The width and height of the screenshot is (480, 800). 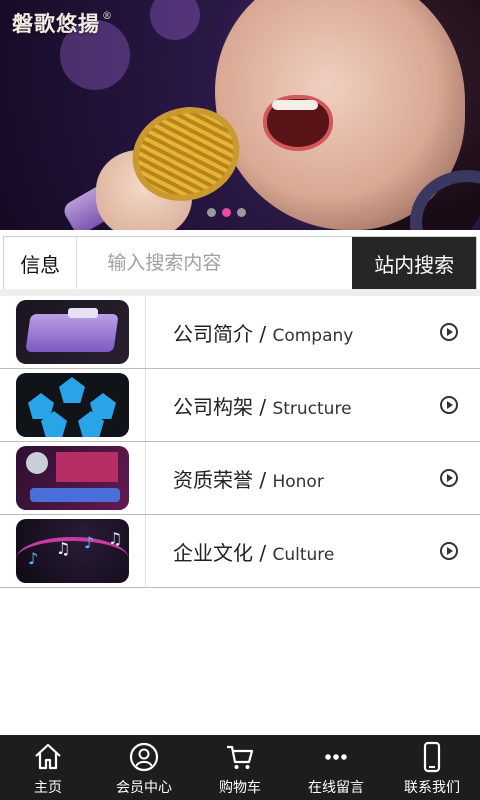 What do you see at coordinates (263, 333) in the screenshot?
I see `menu-item-label: 公司简介 / Company` at bounding box center [263, 333].